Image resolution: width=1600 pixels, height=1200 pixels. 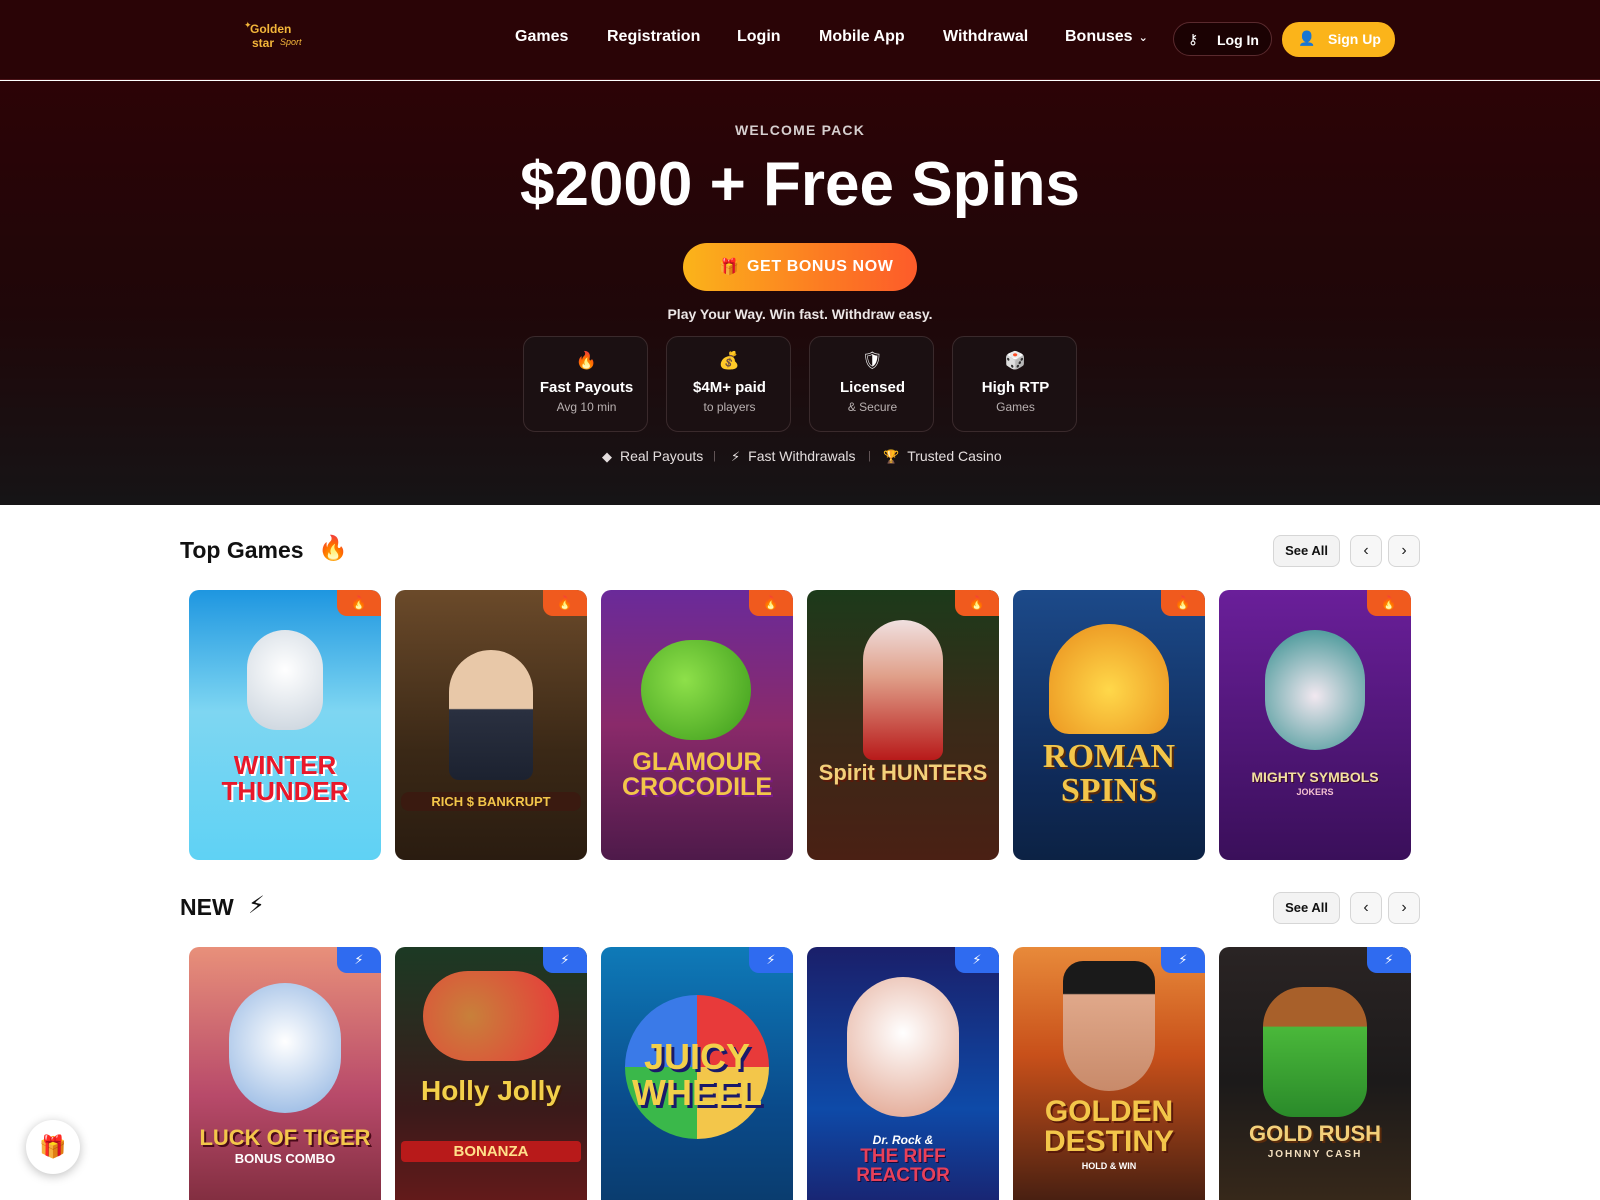 I want to click on top-games-next-button: ›, so click(x=1404, y=551).